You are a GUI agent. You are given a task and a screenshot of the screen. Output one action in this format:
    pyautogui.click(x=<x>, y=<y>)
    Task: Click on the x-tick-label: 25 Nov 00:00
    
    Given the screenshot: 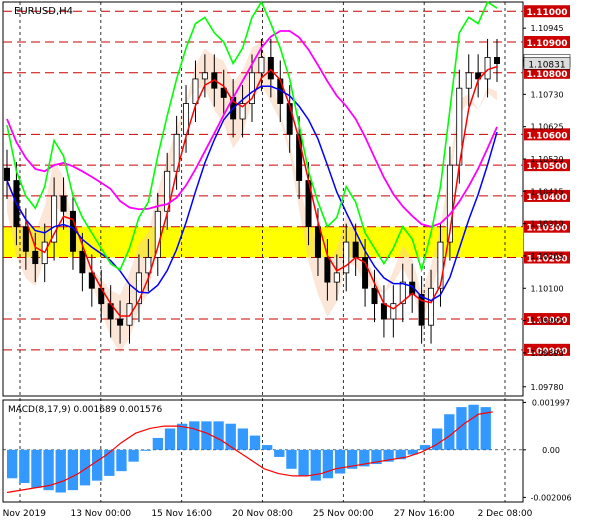 What is the action you would take?
    pyautogui.click(x=343, y=514)
    